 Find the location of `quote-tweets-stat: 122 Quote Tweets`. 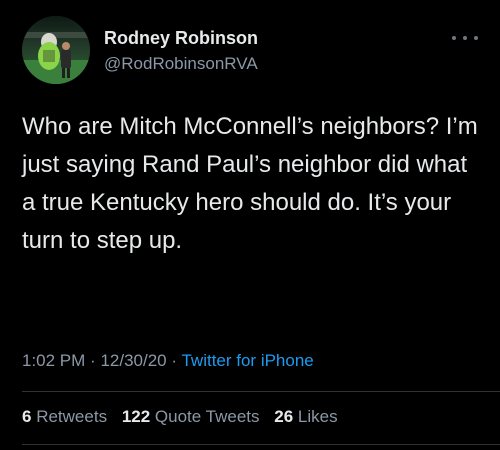

quote-tweets-stat: 122 Quote Tweets is located at coordinates (191, 416).